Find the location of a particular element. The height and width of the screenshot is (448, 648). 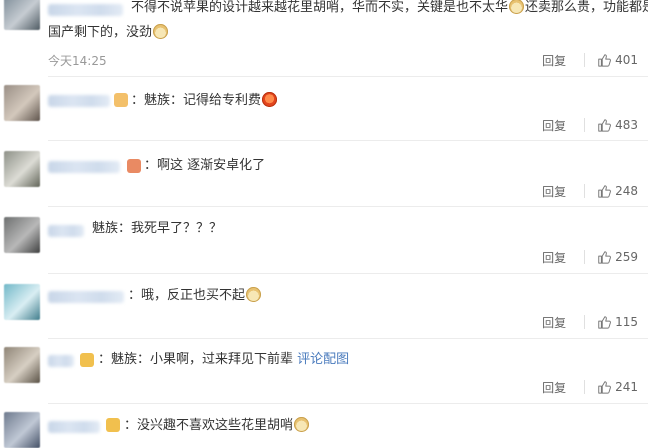

comment-actions: 回复 259 is located at coordinates (590, 257).